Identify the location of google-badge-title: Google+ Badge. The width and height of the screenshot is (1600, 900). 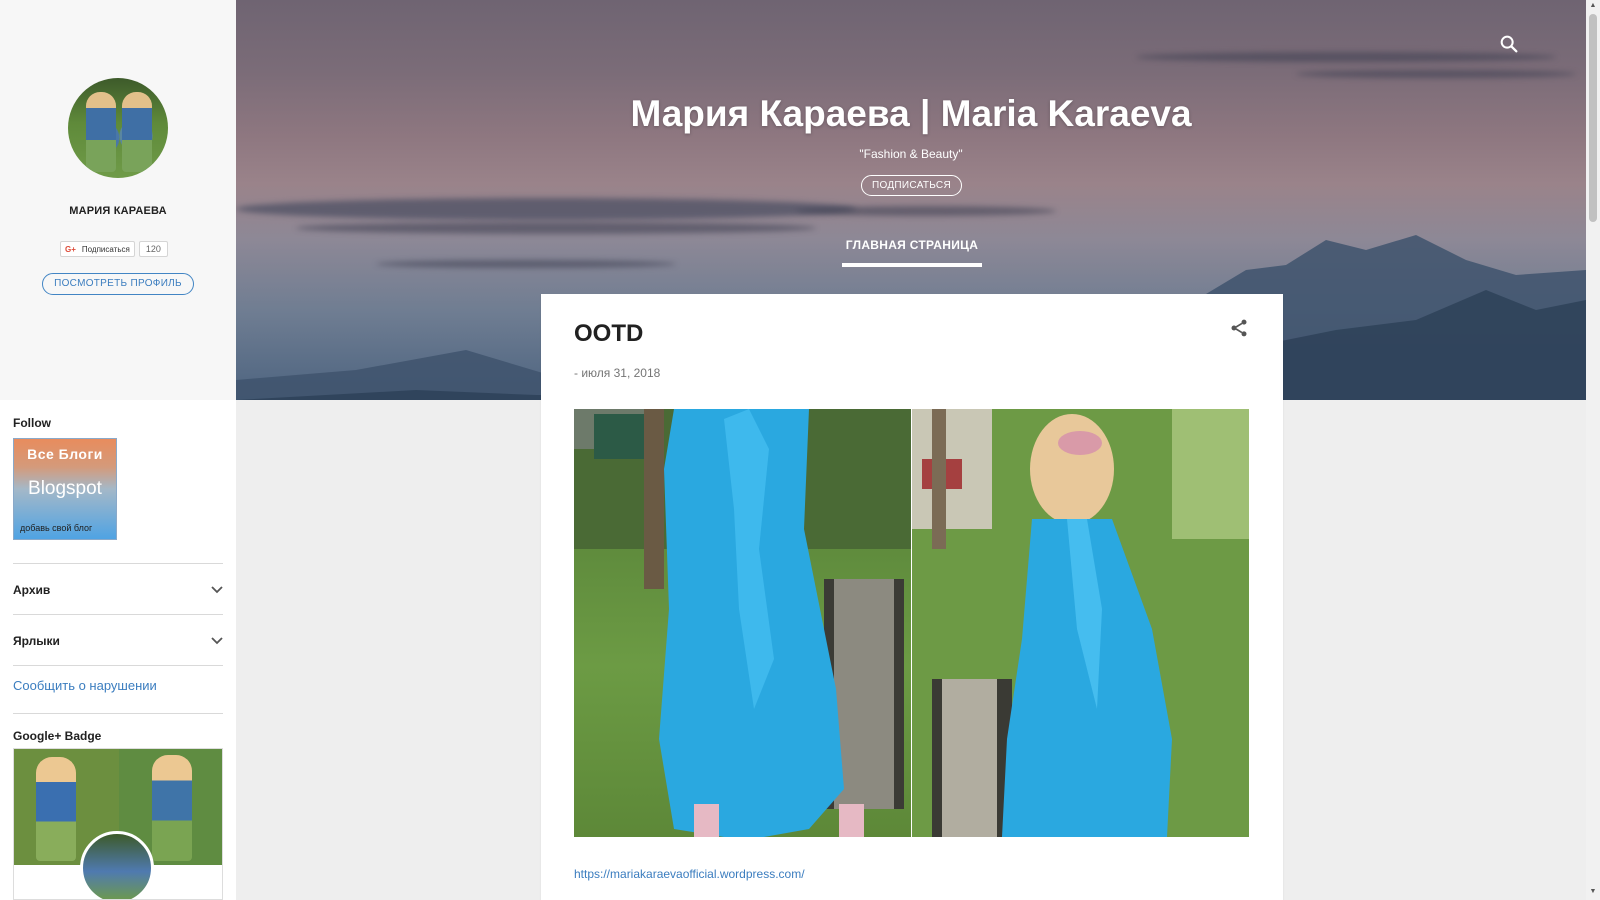
(57, 736).